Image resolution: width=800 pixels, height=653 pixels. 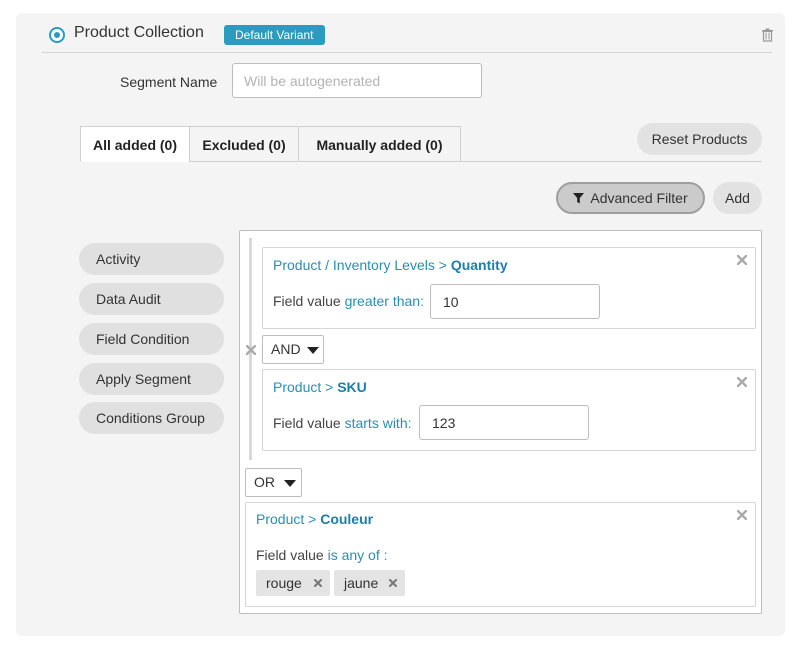 What do you see at coordinates (244, 144) in the screenshot?
I see `tab-excluded: Excluded (0)` at bounding box center [244, 144].